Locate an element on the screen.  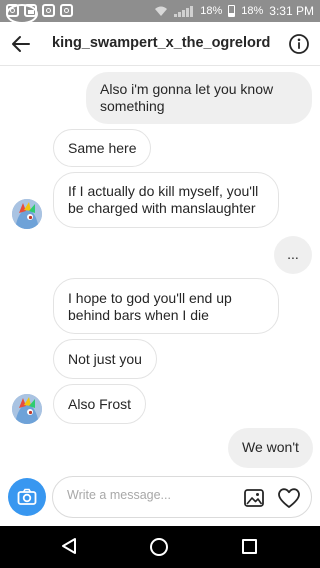
info-icon is located at coordinates (299, 44).